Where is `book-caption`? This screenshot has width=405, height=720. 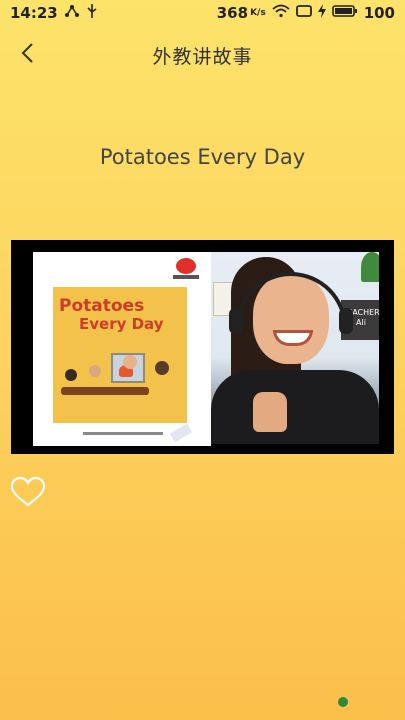
book-caption is located at coordinates (123, 433).